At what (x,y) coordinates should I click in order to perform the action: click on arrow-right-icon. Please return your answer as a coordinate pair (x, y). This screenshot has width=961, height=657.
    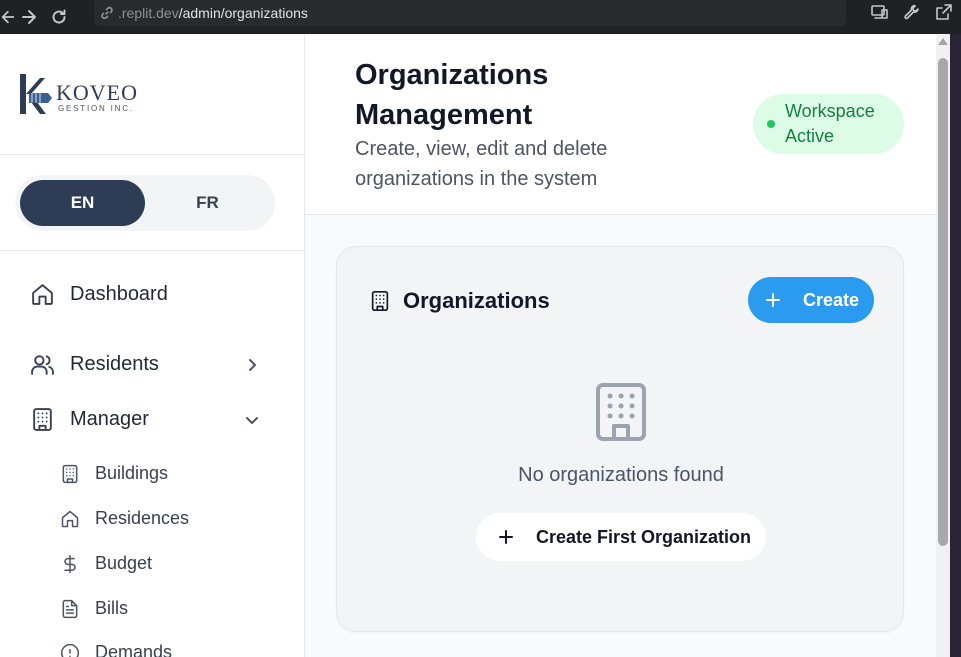
    Looking at the image, I should click on (29, 17).